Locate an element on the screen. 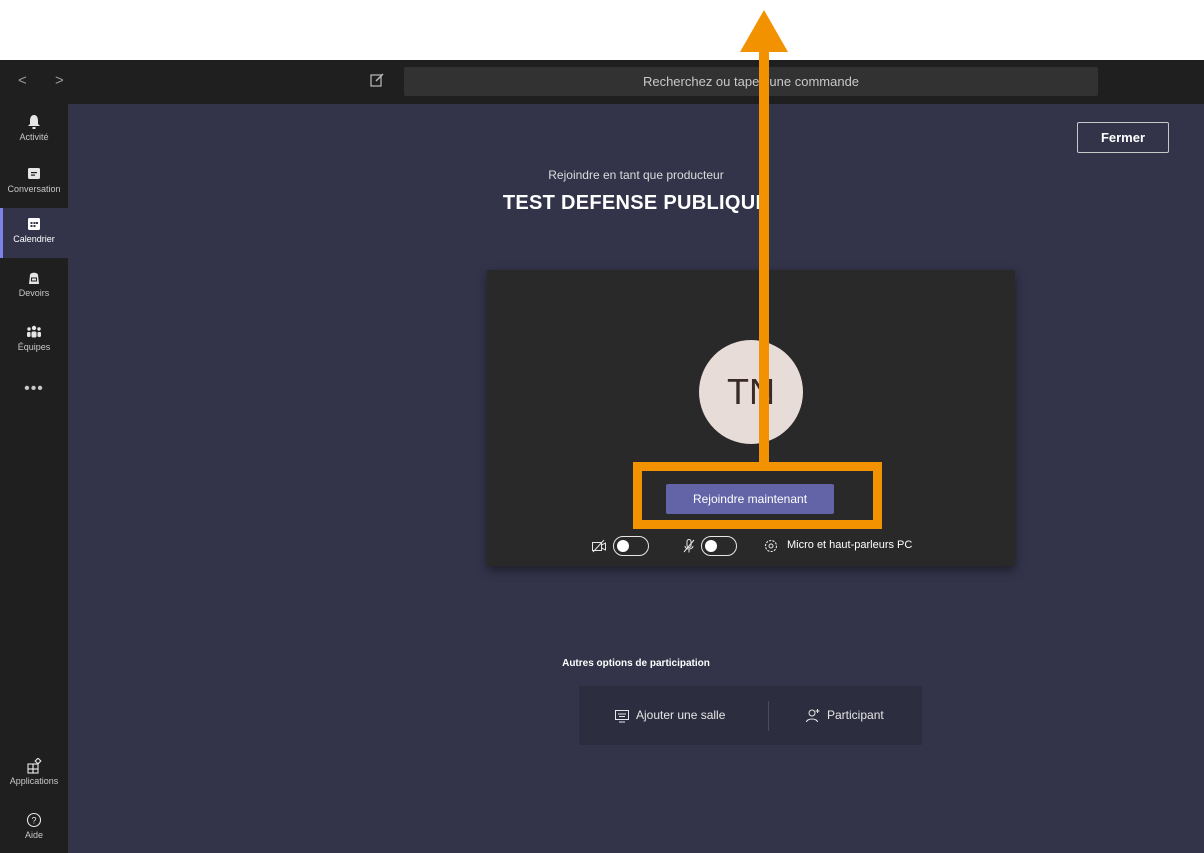 Image resolution: width=1204 pixels, height=853 pixels. join-as-text: Rejoindre en tant que producteur is located at coordinates (636, 175).